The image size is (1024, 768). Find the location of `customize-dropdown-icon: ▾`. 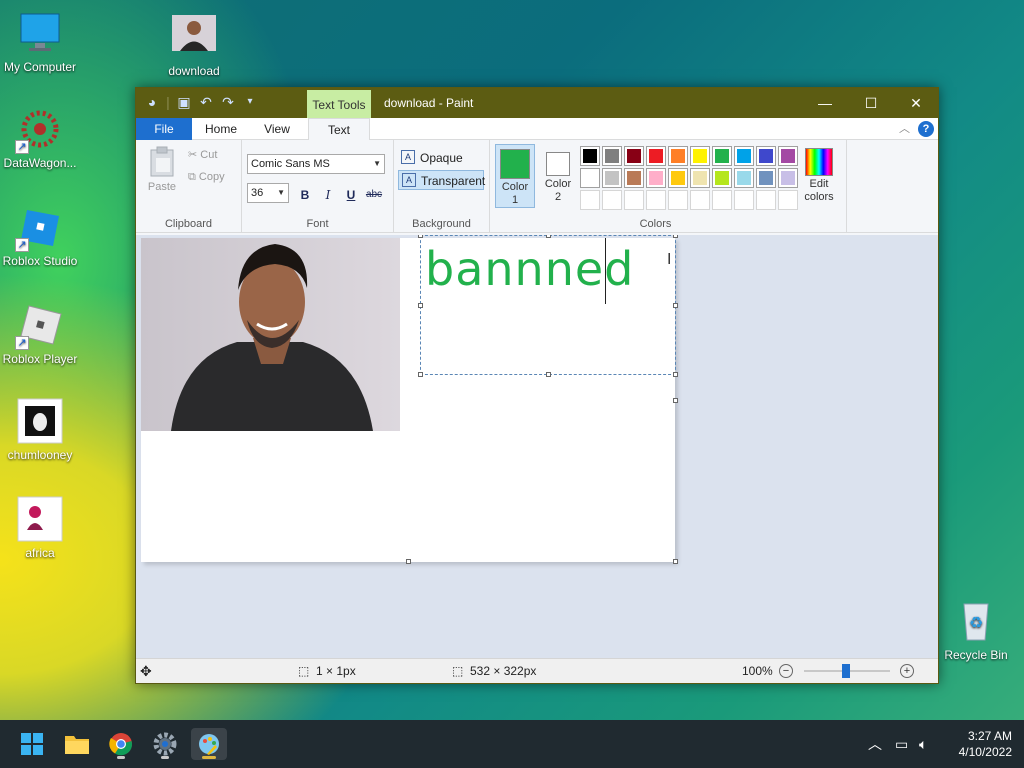

customize-dropdown-icon: ▾ is located at coordinates (250, 102).